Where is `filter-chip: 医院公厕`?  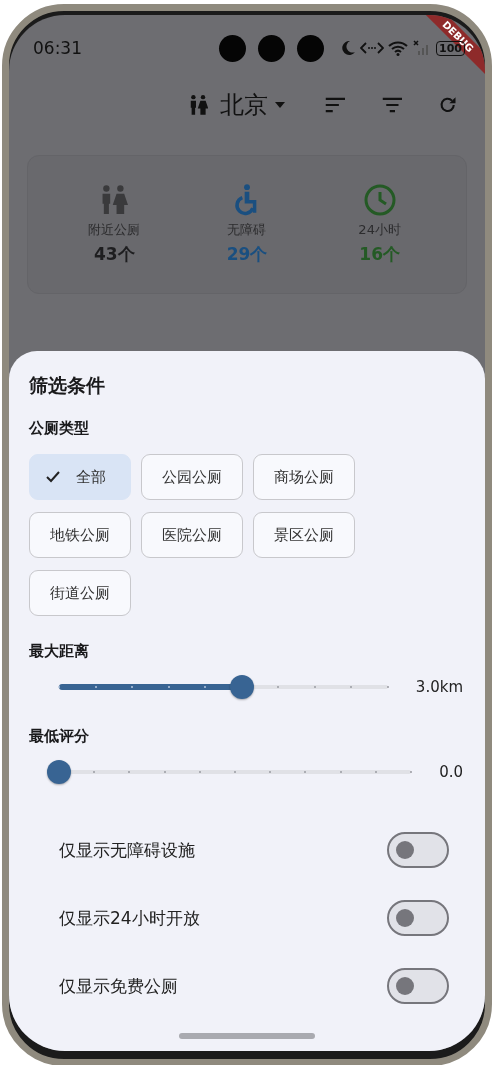
filter-chip: 医院公厕 is located at coordinates (192, 535).